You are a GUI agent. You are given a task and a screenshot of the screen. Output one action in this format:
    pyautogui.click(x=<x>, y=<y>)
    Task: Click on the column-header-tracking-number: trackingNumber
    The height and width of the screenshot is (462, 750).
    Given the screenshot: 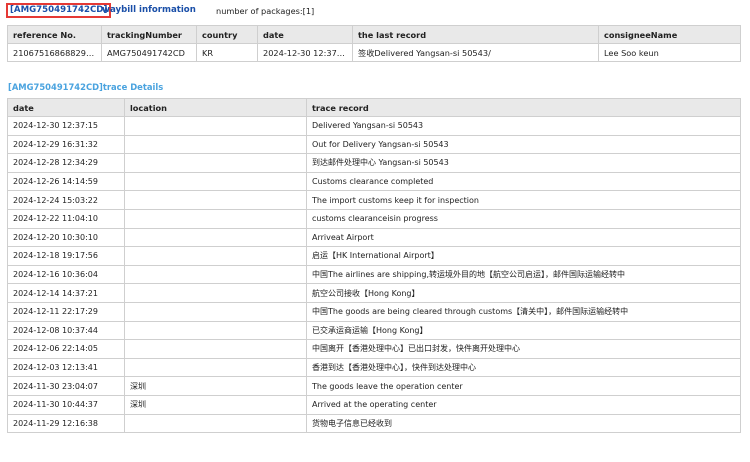 What is the action you would take?
    pyautogui.click(x=149, y=34)
    